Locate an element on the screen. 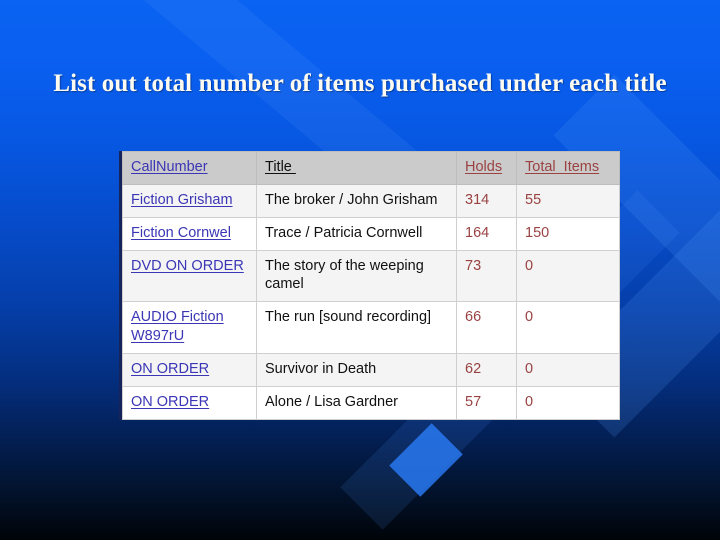 This screenshot has width=720, height=540. column-header-total-items: Total Items is located at coordinates (568, 168).